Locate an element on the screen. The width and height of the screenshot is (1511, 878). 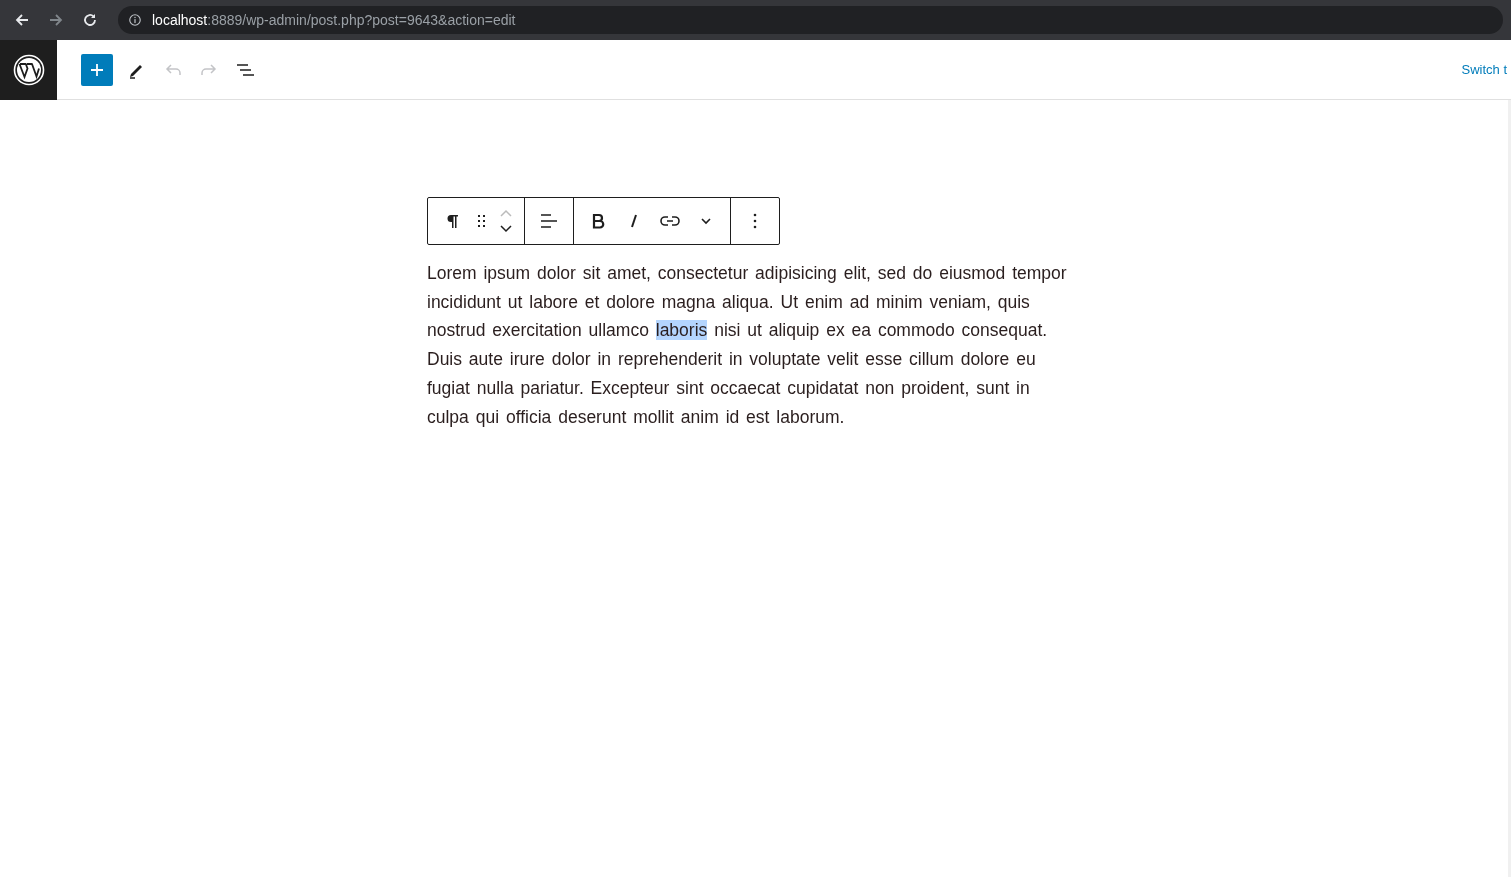
plus-icon is located at coordinates (97, 69).